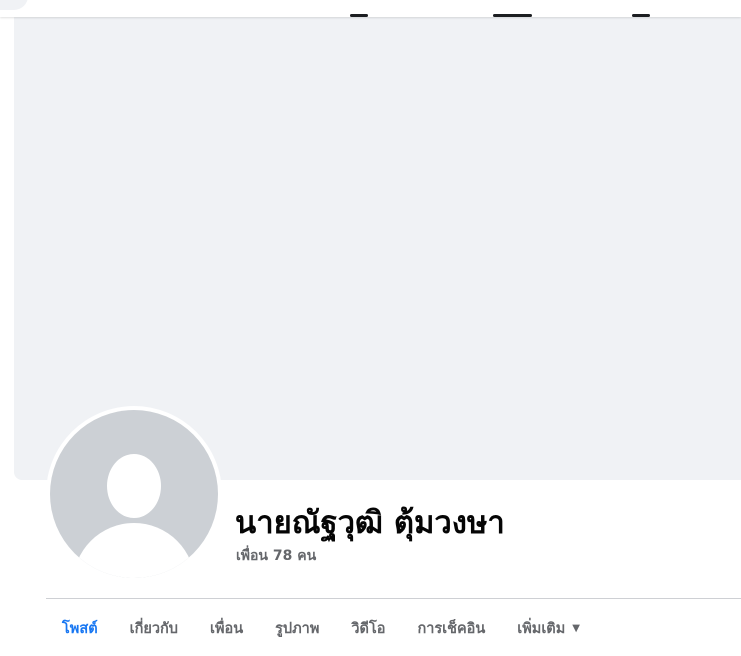  What do you see at coordinates (370, 523) in the screenshot?
I see `profile-name: นายณัฐวุฒิ ตุ้มวงษา` at bounding box center [370, 523].